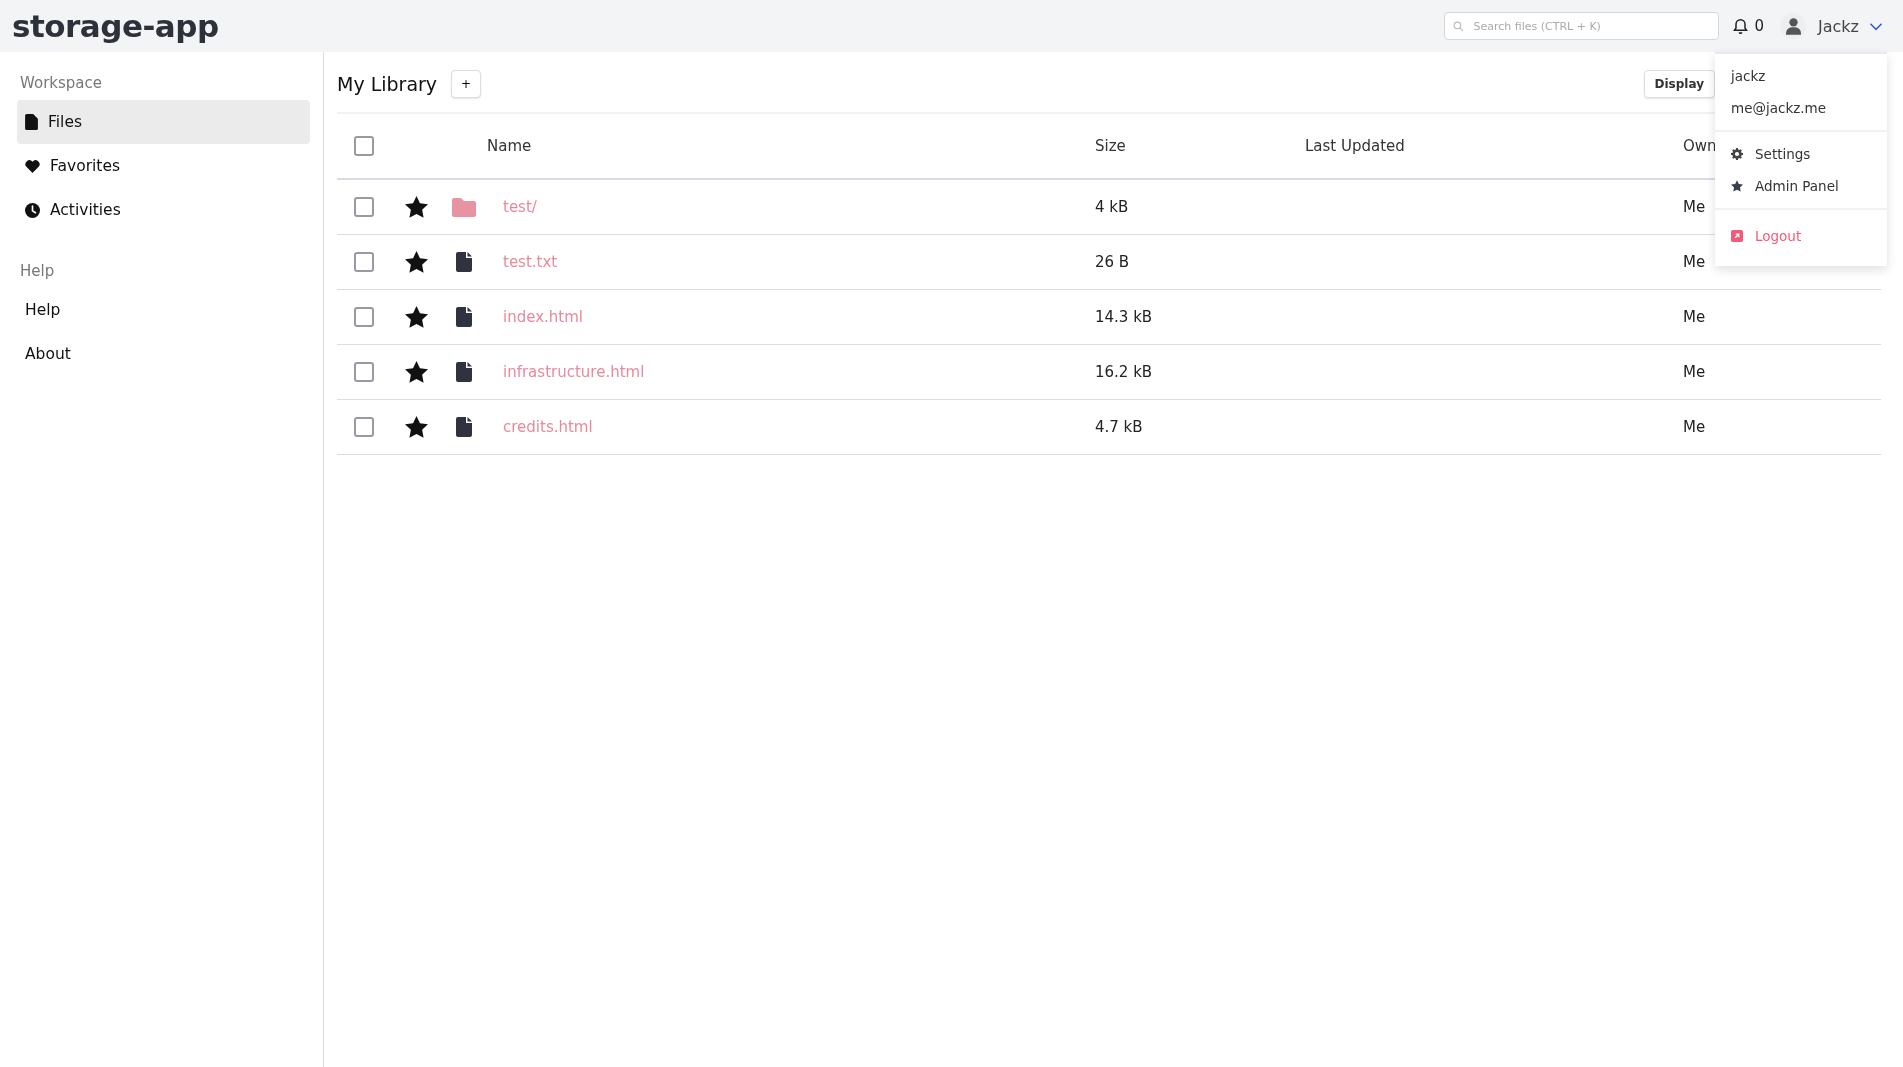 The image size is (1903, 1067). I want to click on settings-icon, so click(1737, 154).